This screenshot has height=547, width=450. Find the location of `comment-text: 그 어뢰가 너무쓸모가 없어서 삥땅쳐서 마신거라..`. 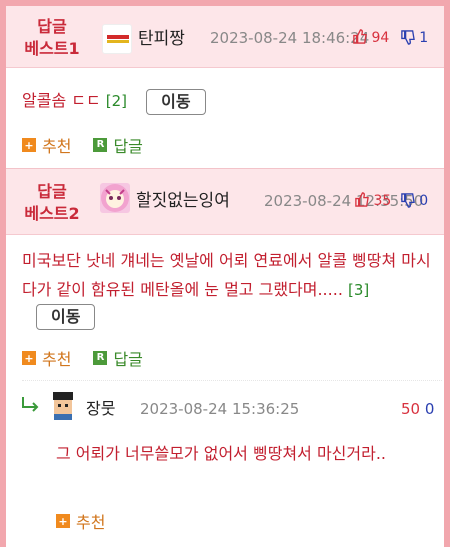

comment-text: 그 어뢰가 너무쓸모가 없어서 삥땅쳐서 마신거라.. is located at coordinates (221, 453).